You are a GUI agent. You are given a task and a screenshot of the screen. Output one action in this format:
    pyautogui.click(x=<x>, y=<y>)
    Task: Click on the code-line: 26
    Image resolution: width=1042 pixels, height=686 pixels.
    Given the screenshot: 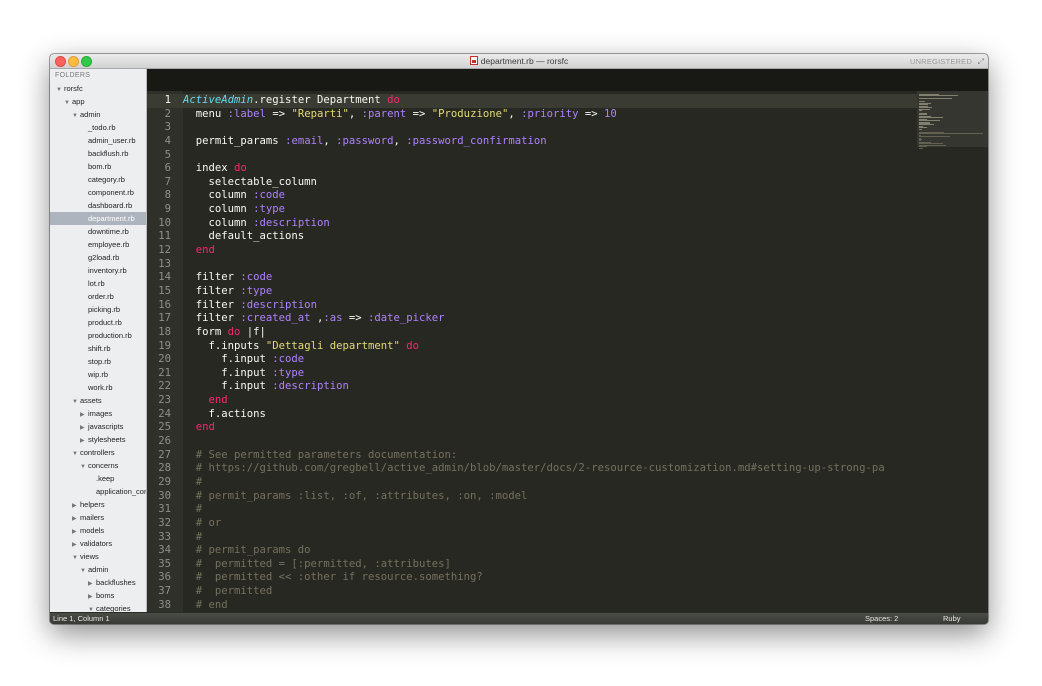 What is the action you would take?
    pyautogui.click(x=532, y=442)
    